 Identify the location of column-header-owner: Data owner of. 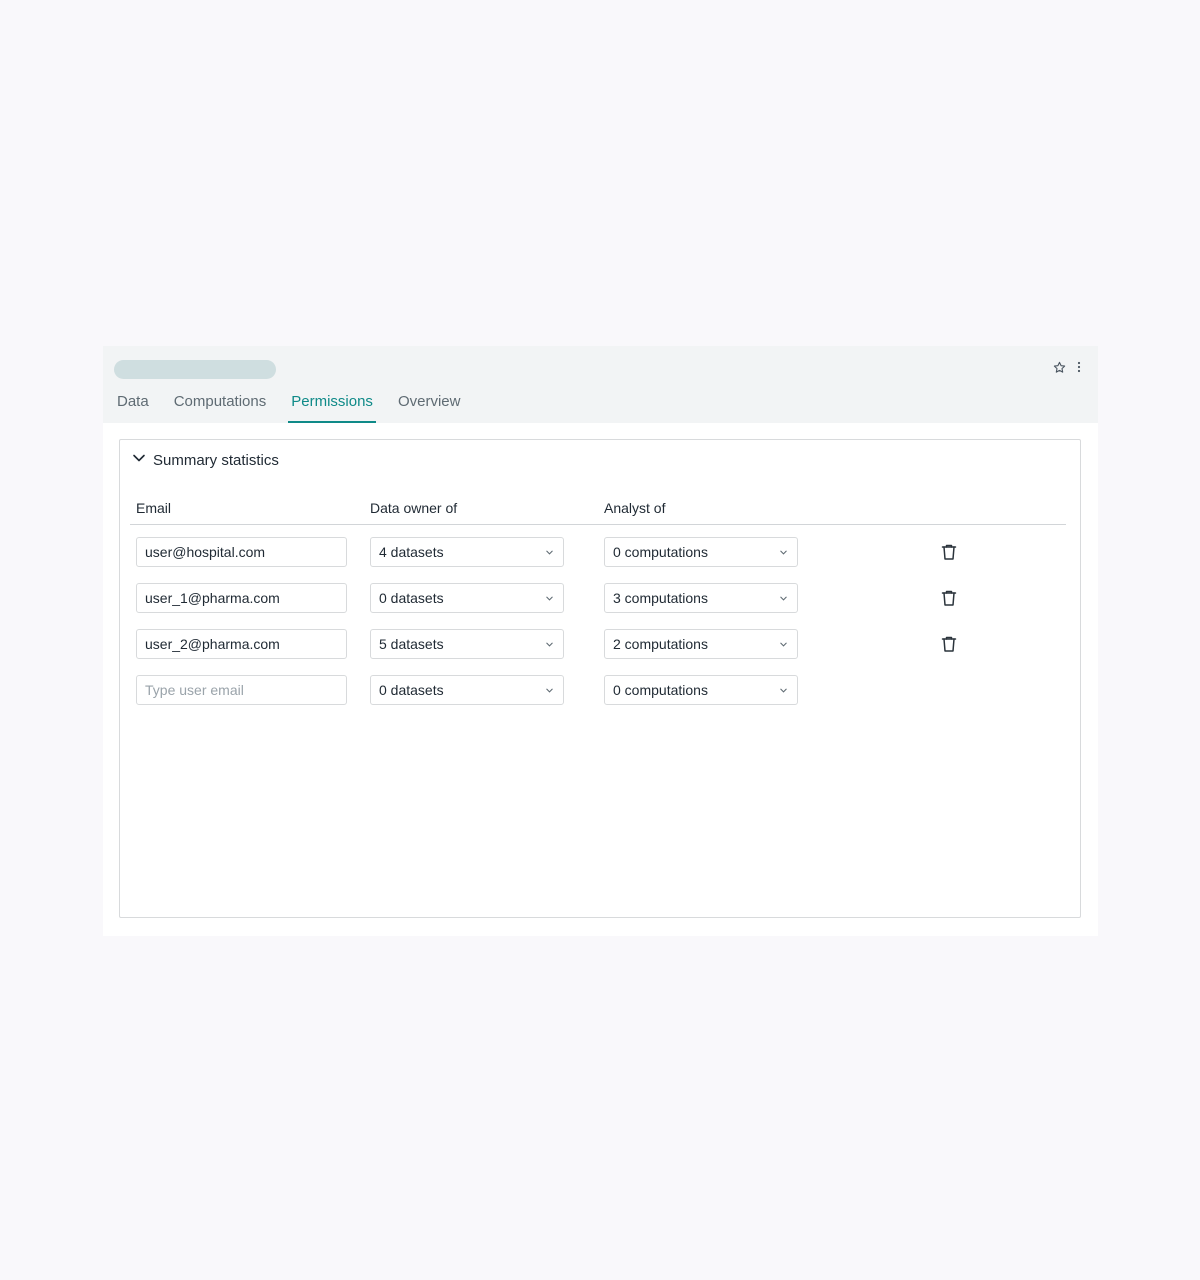
(414, 508).